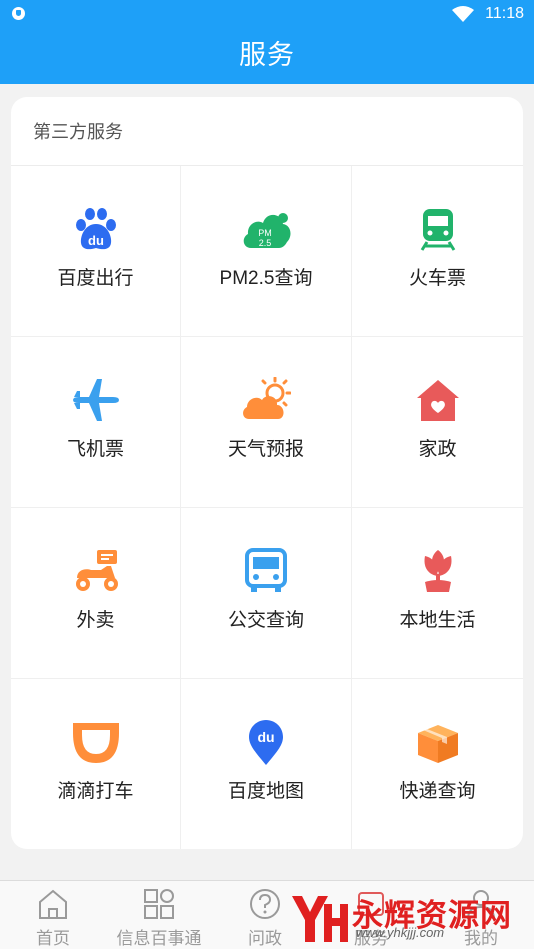  I want to click on tab-info: 信息百事通, so click(159, 915).